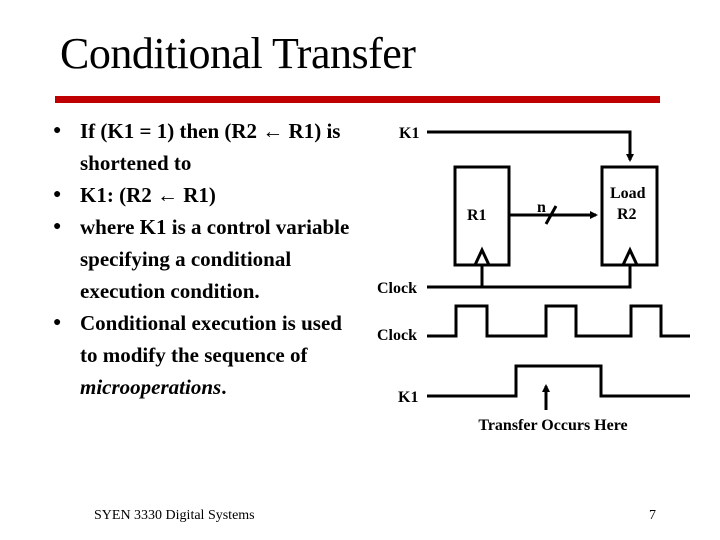 This screenshot has height=540, width=720. What do you see at coordinates (628, 193) in the screenshot?
I see `register-r2-load-label: Load` at bounding box center [628, 193].